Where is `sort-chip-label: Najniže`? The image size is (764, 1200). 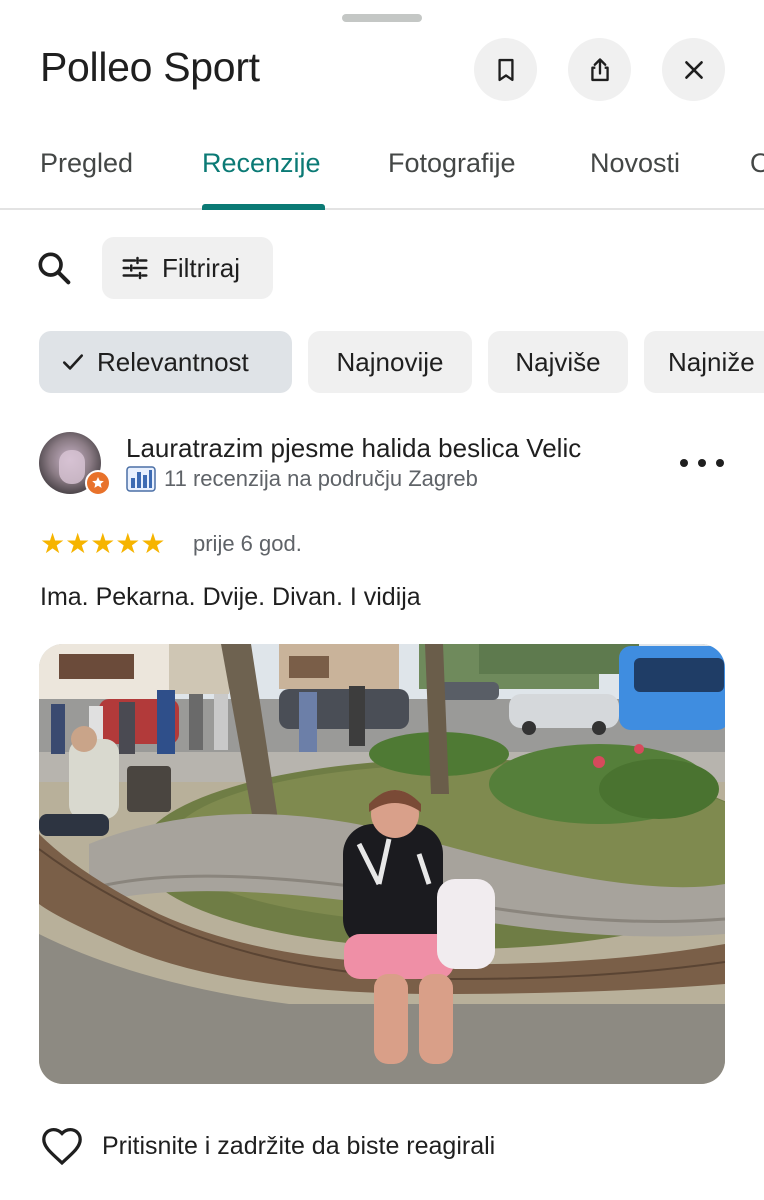
sort-chip-label: Najniže is located at coordinates (711, 361).